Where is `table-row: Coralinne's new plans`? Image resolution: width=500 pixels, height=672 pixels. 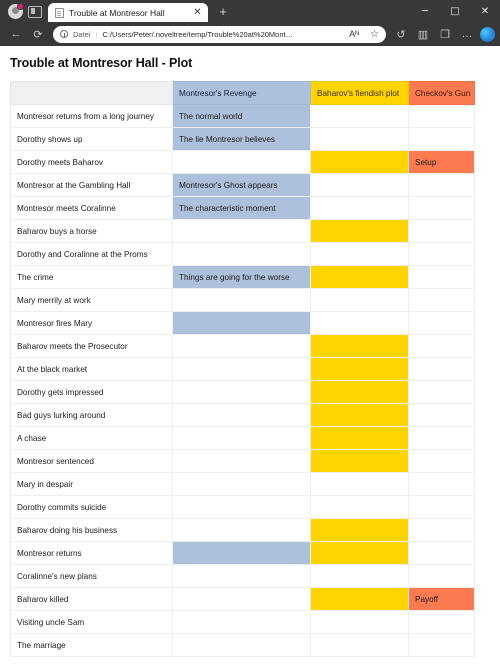
table-row: Coralinne's new plans is located at coordinates (242, 576).